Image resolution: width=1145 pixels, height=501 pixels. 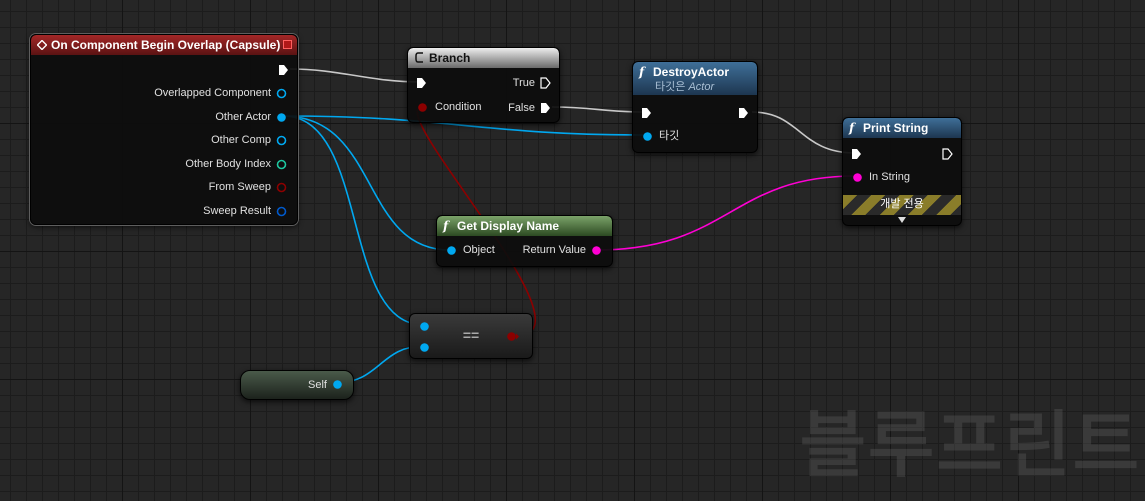 What do you see at coordinates (366, 183) in the screenshot?
I see `object-wire-actor-to-getname` at bounding box center [366, 183].